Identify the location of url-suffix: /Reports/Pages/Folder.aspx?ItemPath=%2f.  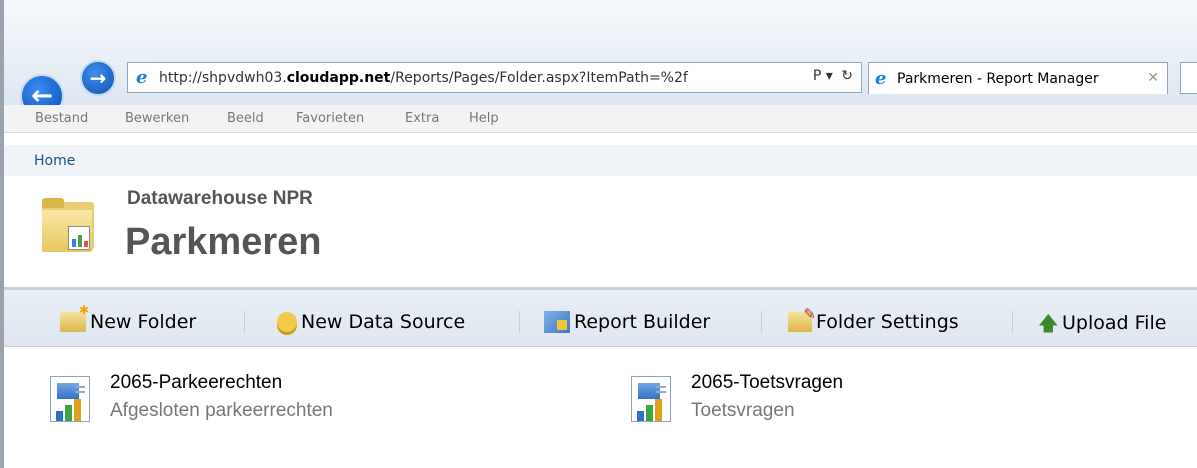
(539, 77).